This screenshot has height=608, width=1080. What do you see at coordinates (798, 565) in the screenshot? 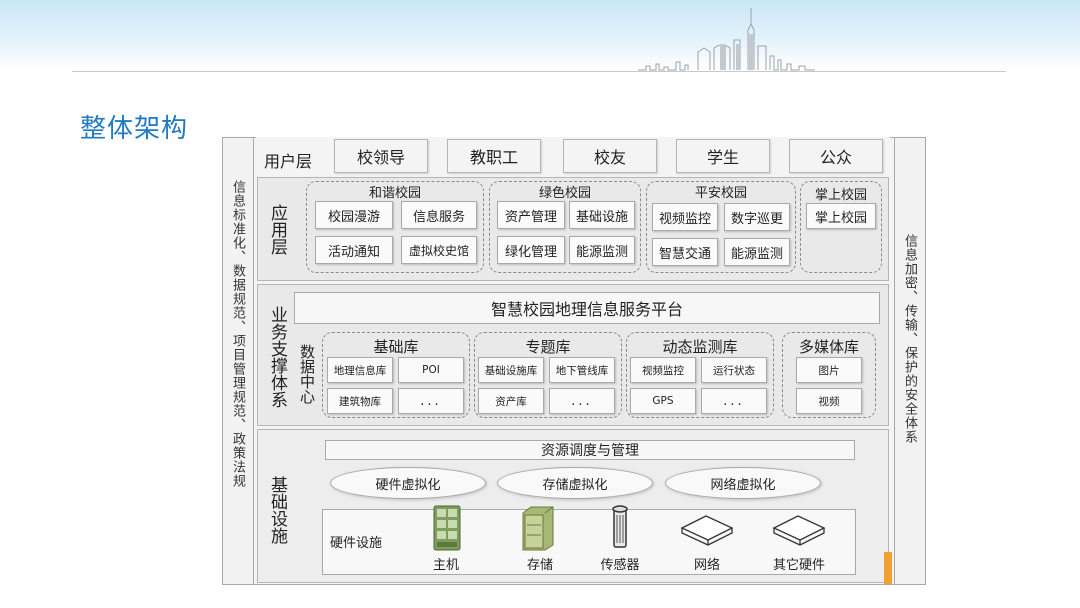
I see `hardware-item-label: 其它硬件` at bounding box center [798, 565].